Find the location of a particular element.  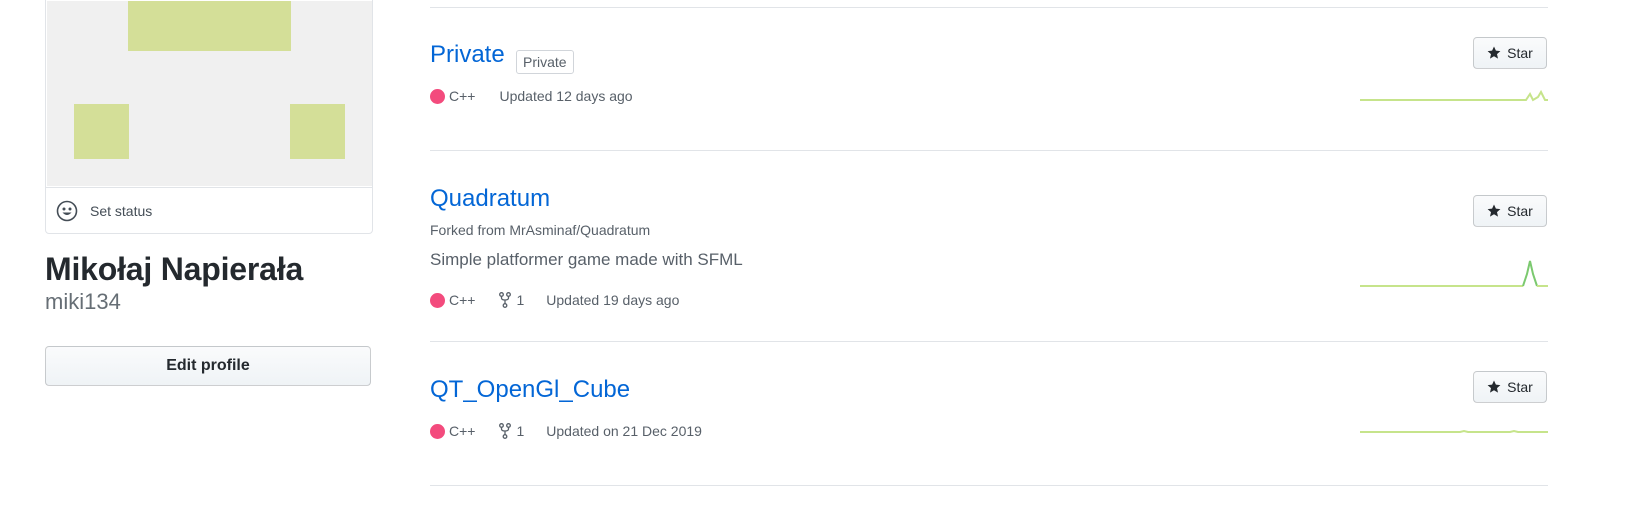

set-status-button: Set status is located at coordinates (209, 210).